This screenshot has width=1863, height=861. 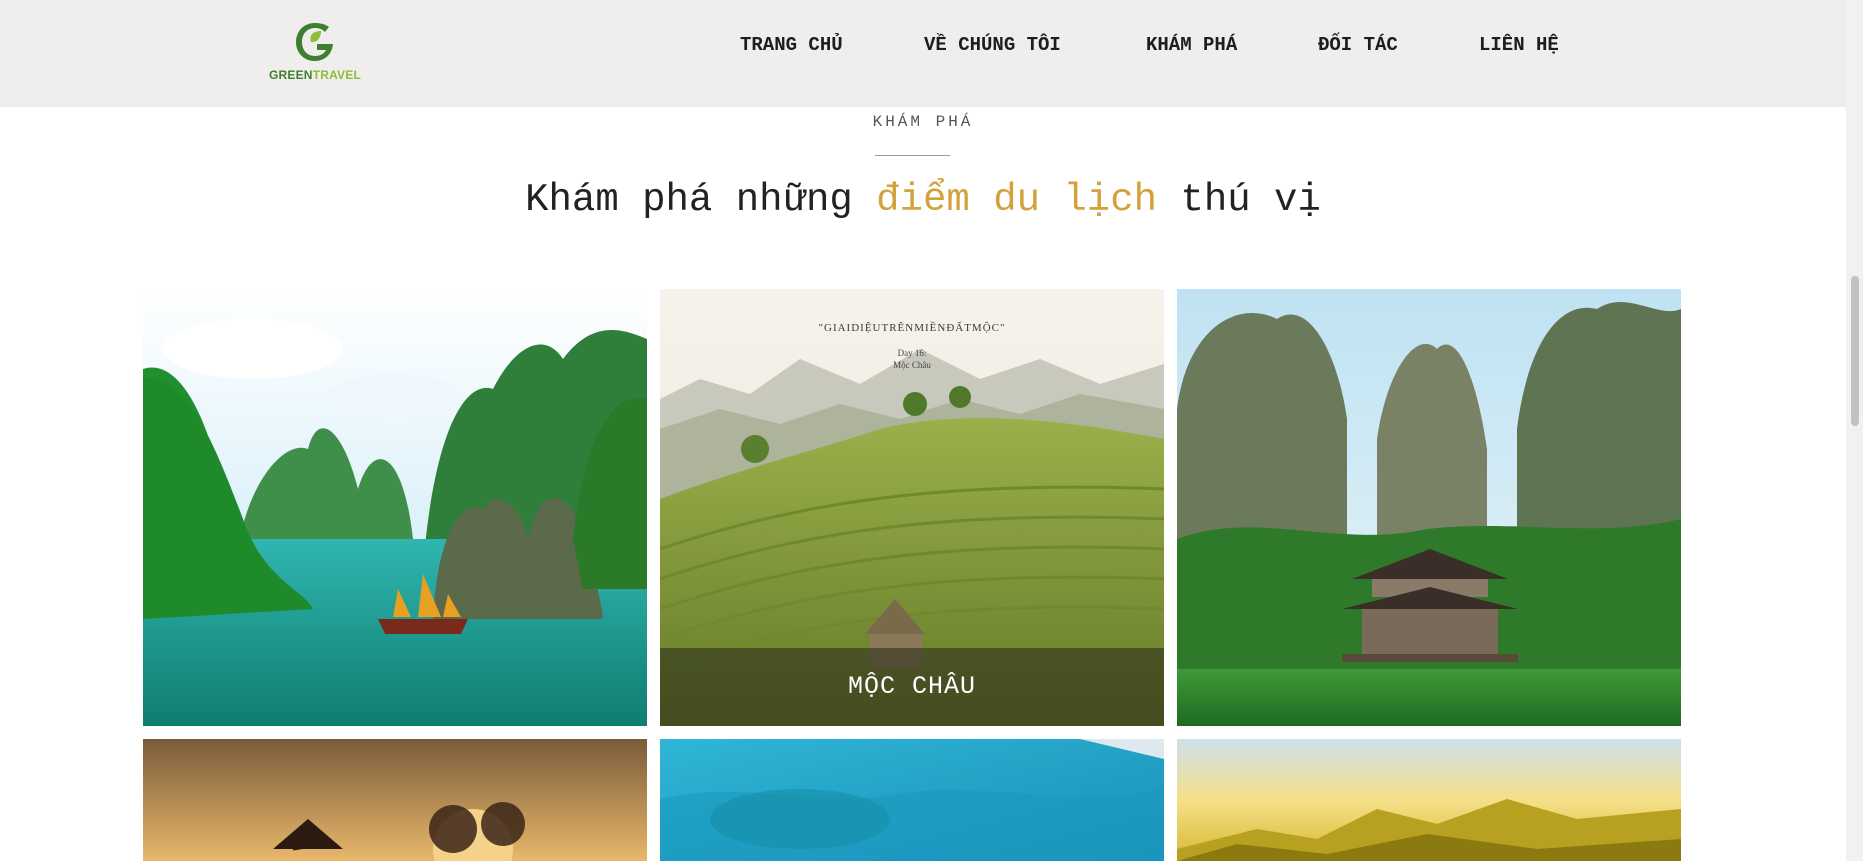 I want to click on destination-card-trangan, so click(x=1429, y=507).